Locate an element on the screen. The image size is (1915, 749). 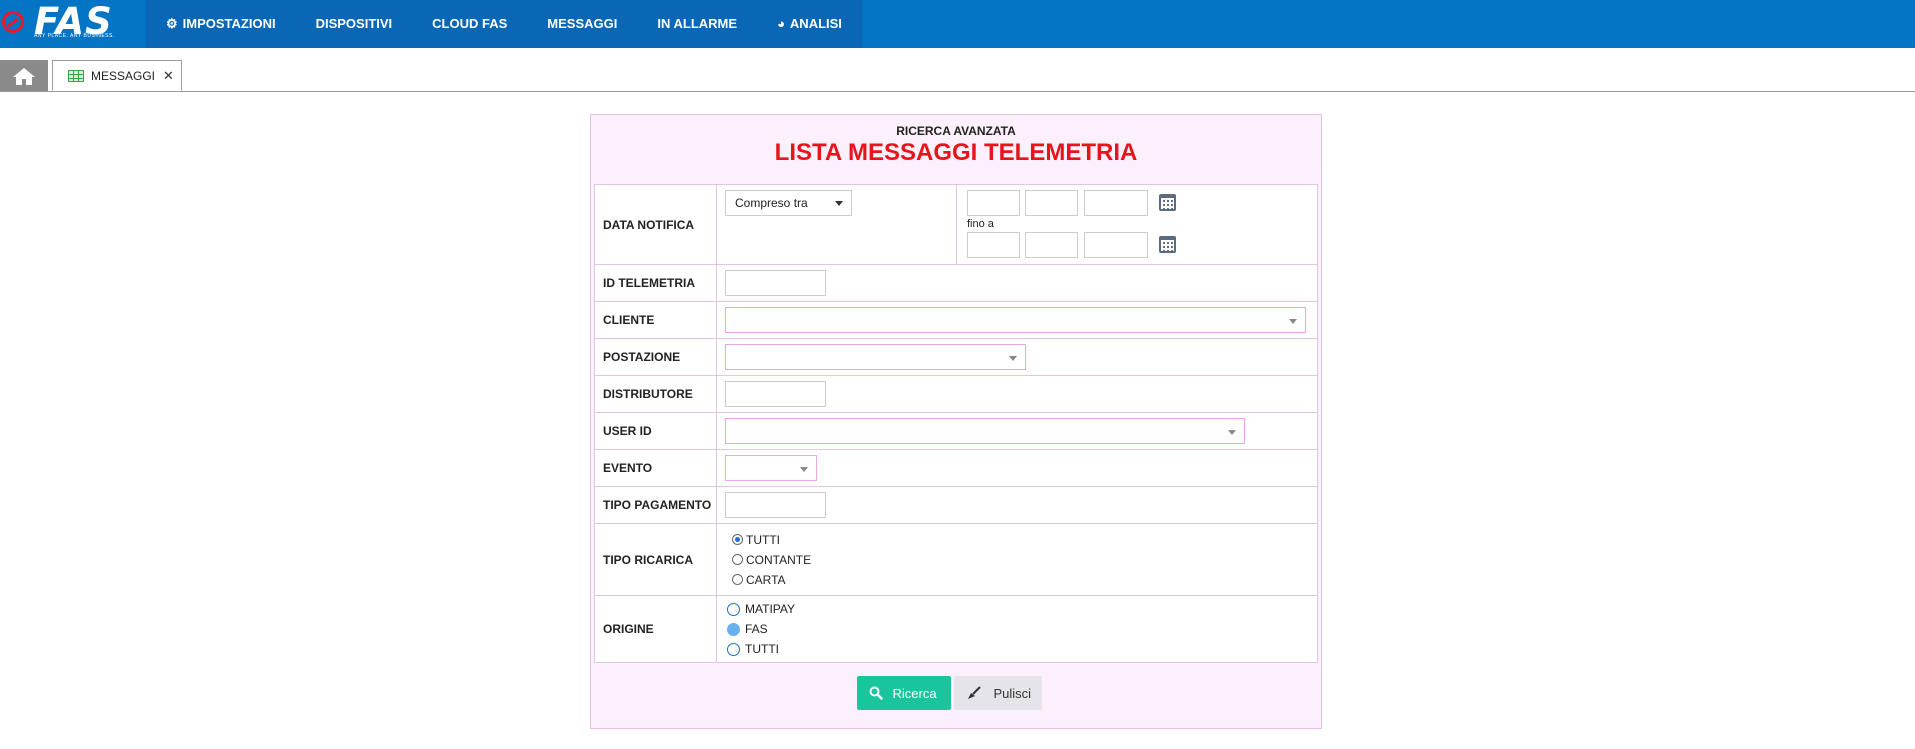
menu-item-cloud-fas: CLOUD FAS is located at coordinates (469, 24).